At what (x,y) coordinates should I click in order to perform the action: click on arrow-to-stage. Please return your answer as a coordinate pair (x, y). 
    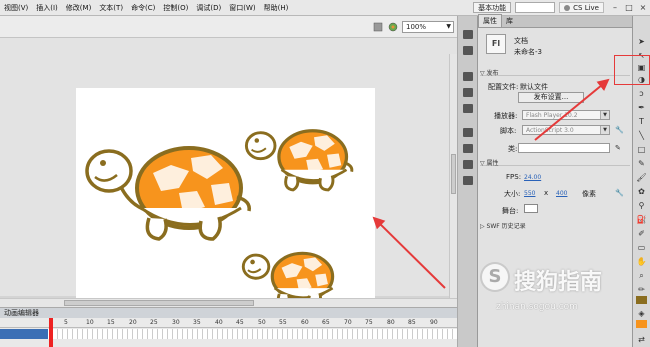
    Looking at the image, I should click on (409, 252).